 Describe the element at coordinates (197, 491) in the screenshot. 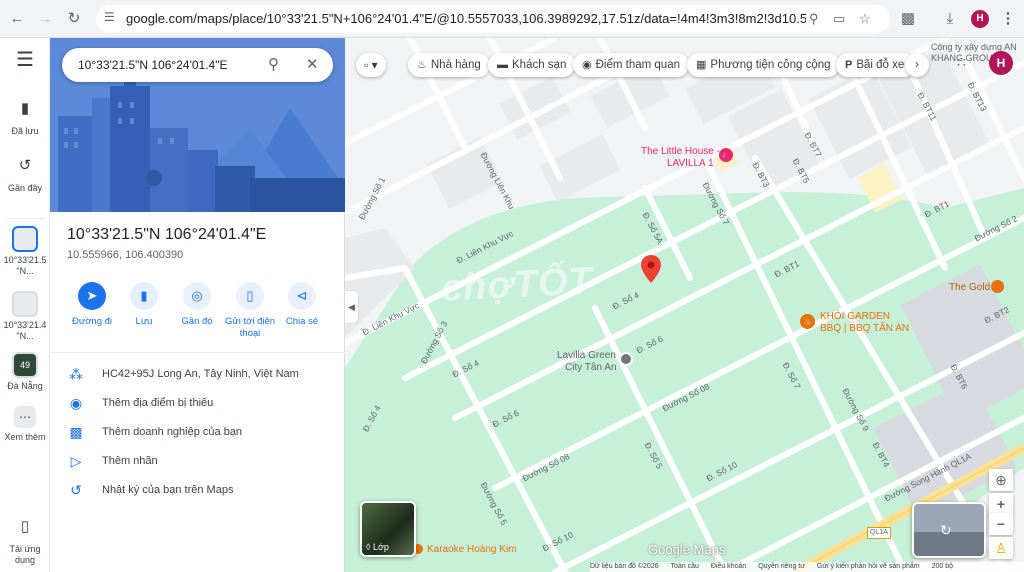

I see `maps-history-row: ↺ Nhật ký của bạn trên Maps` at that location.